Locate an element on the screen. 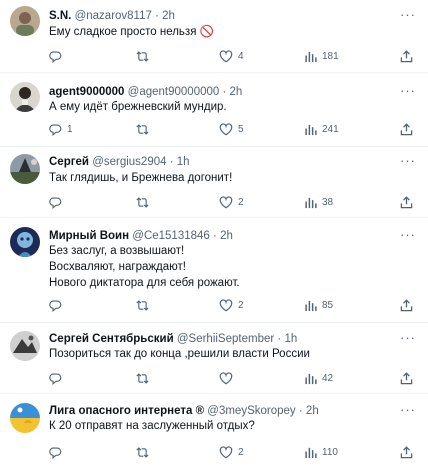 The height and width of the screenshot is (471, 428). author-handle: @sergius2904 is located at coordinates (129, 162).